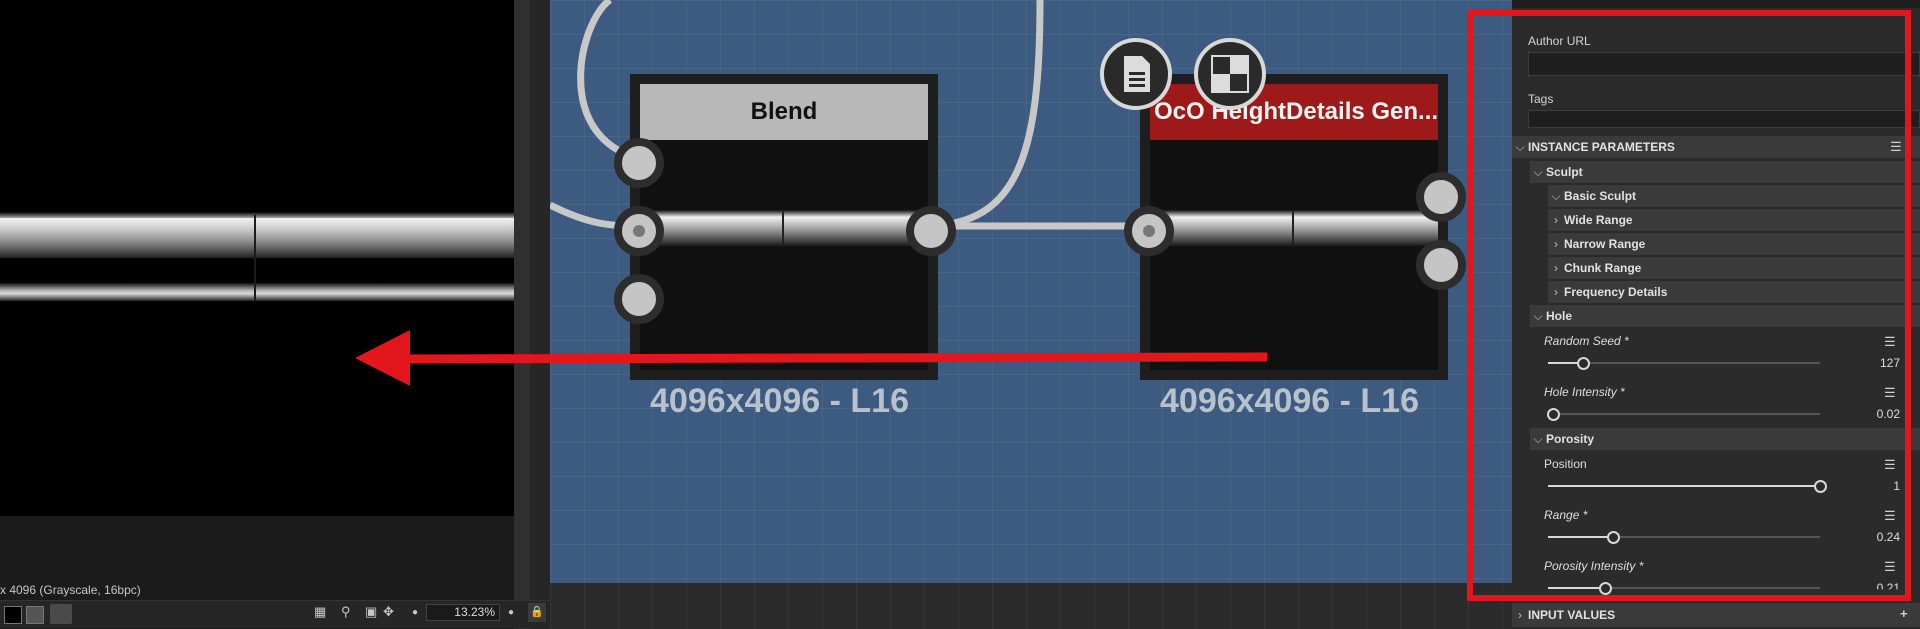 The image size is (1920, 629). What do you see at coordinates (415, 612) in the screenshot?
I see `zoom-icon: ●` at bounding box center [415, 612].